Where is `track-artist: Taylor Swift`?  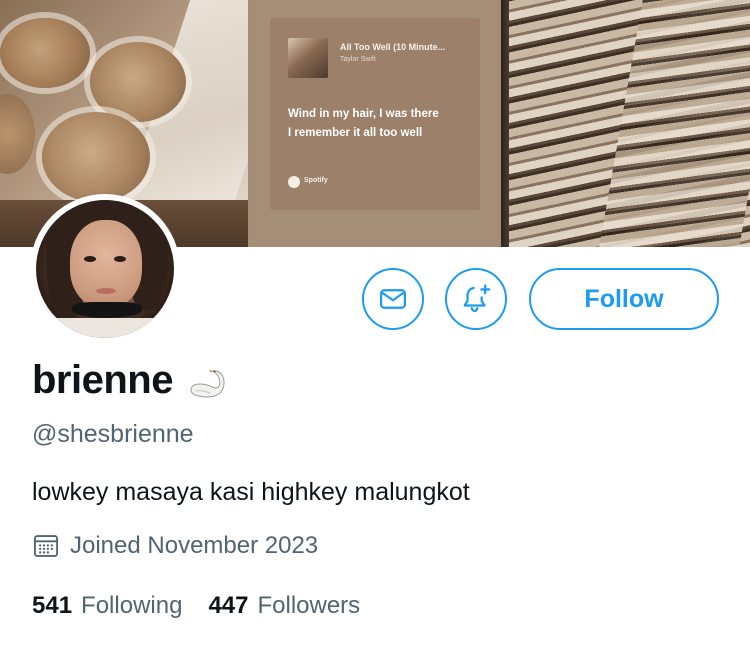 track-artist: Taylor Swift is located at coordinates (358, 59).